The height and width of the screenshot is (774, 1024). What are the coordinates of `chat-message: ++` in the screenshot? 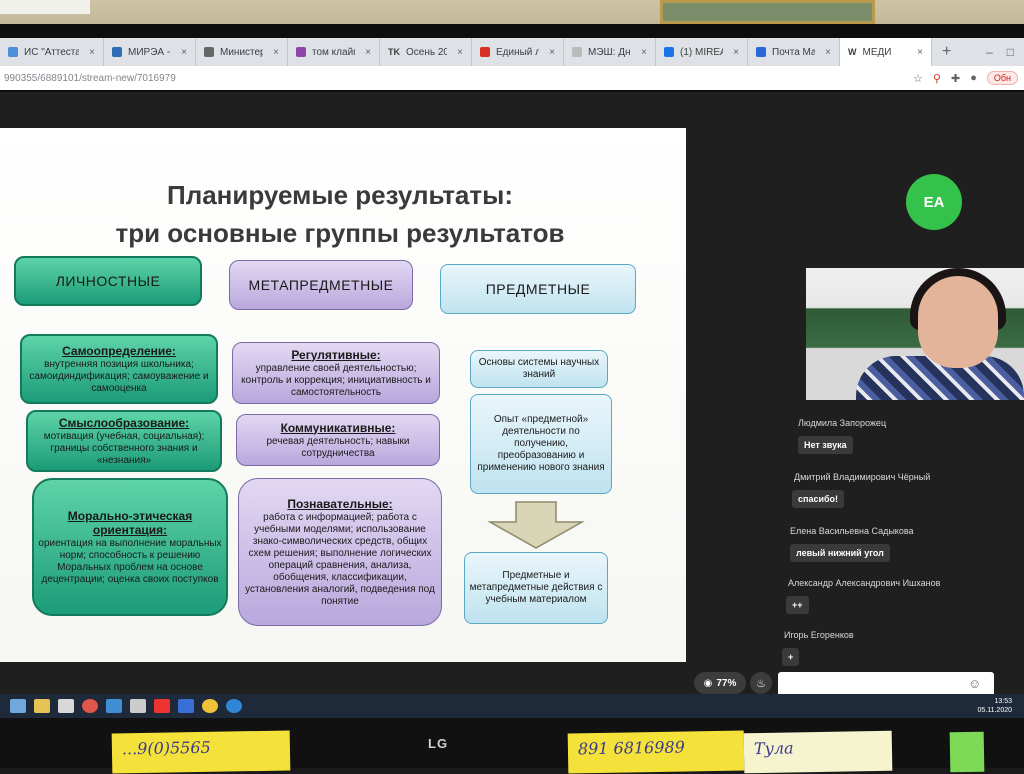 It's located at (797, 605).